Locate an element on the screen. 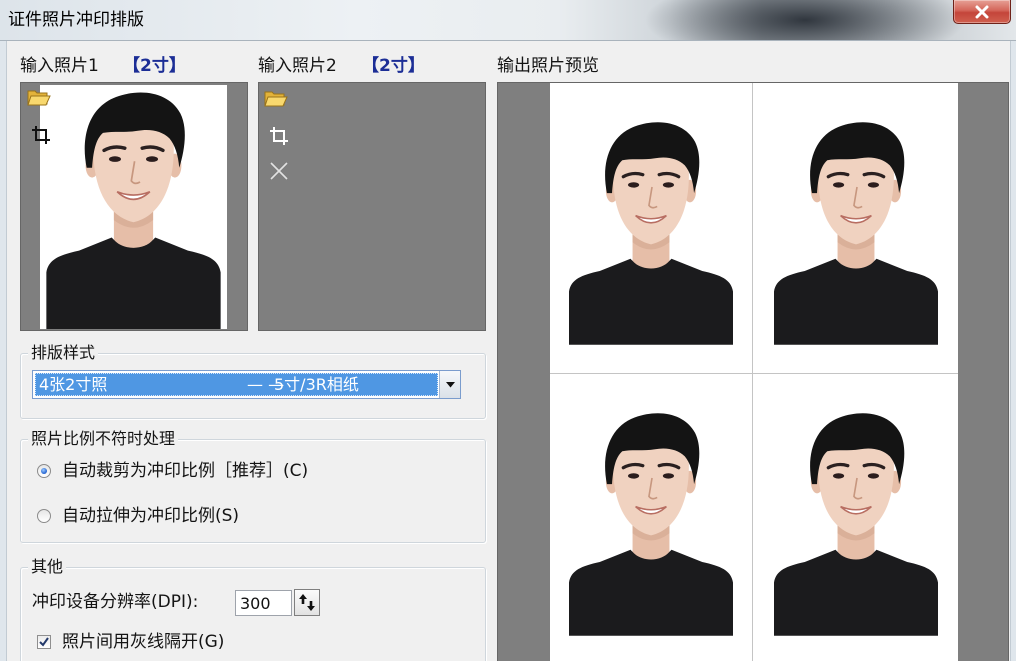 The height and width of the screenshot is (661, 1016). layout-style-select: 4张2寸照 — — 5寸/3R相纸 is located at coordinates (246, 384).